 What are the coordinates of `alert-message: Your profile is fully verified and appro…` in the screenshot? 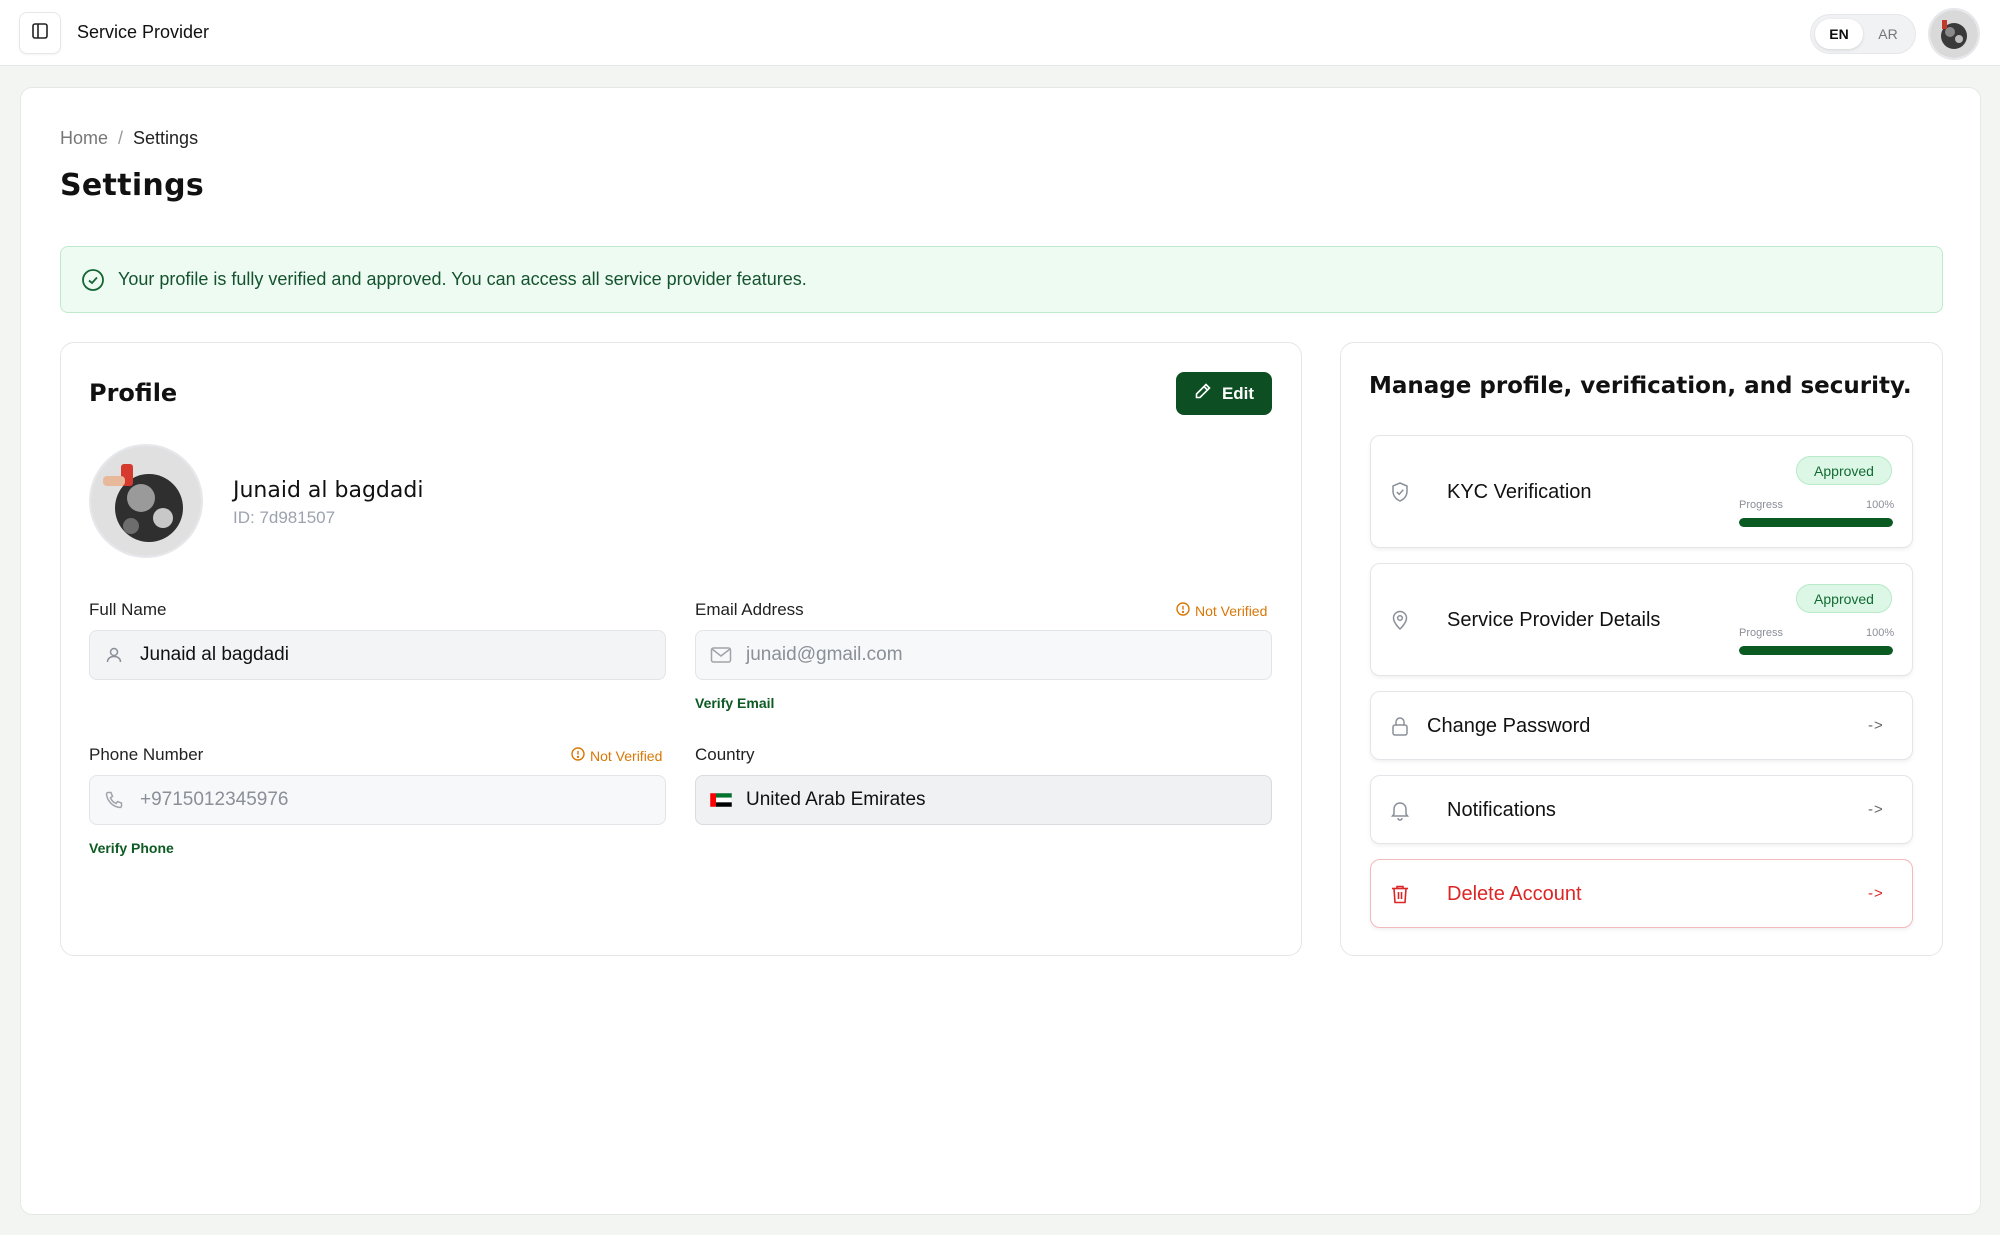 It's located at (462, 279).